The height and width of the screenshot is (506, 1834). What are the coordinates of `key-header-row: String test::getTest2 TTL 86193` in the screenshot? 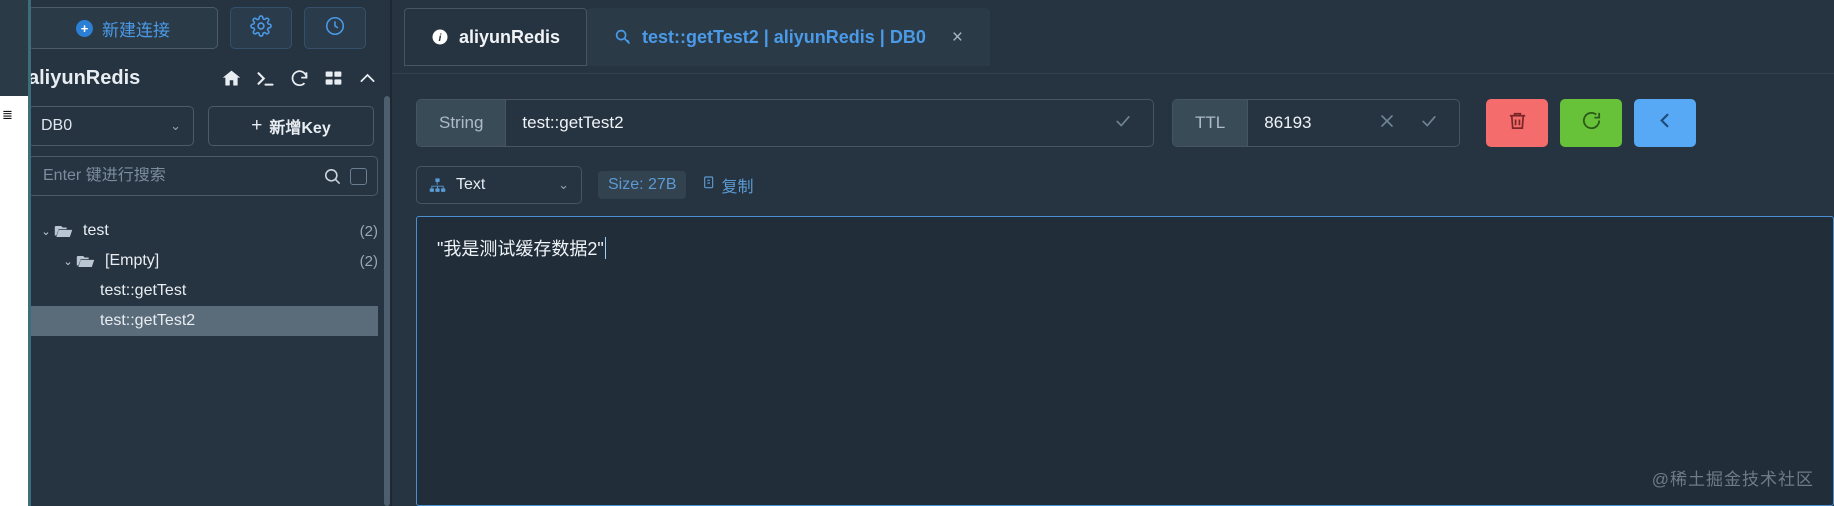 It's located at (1113, 112).